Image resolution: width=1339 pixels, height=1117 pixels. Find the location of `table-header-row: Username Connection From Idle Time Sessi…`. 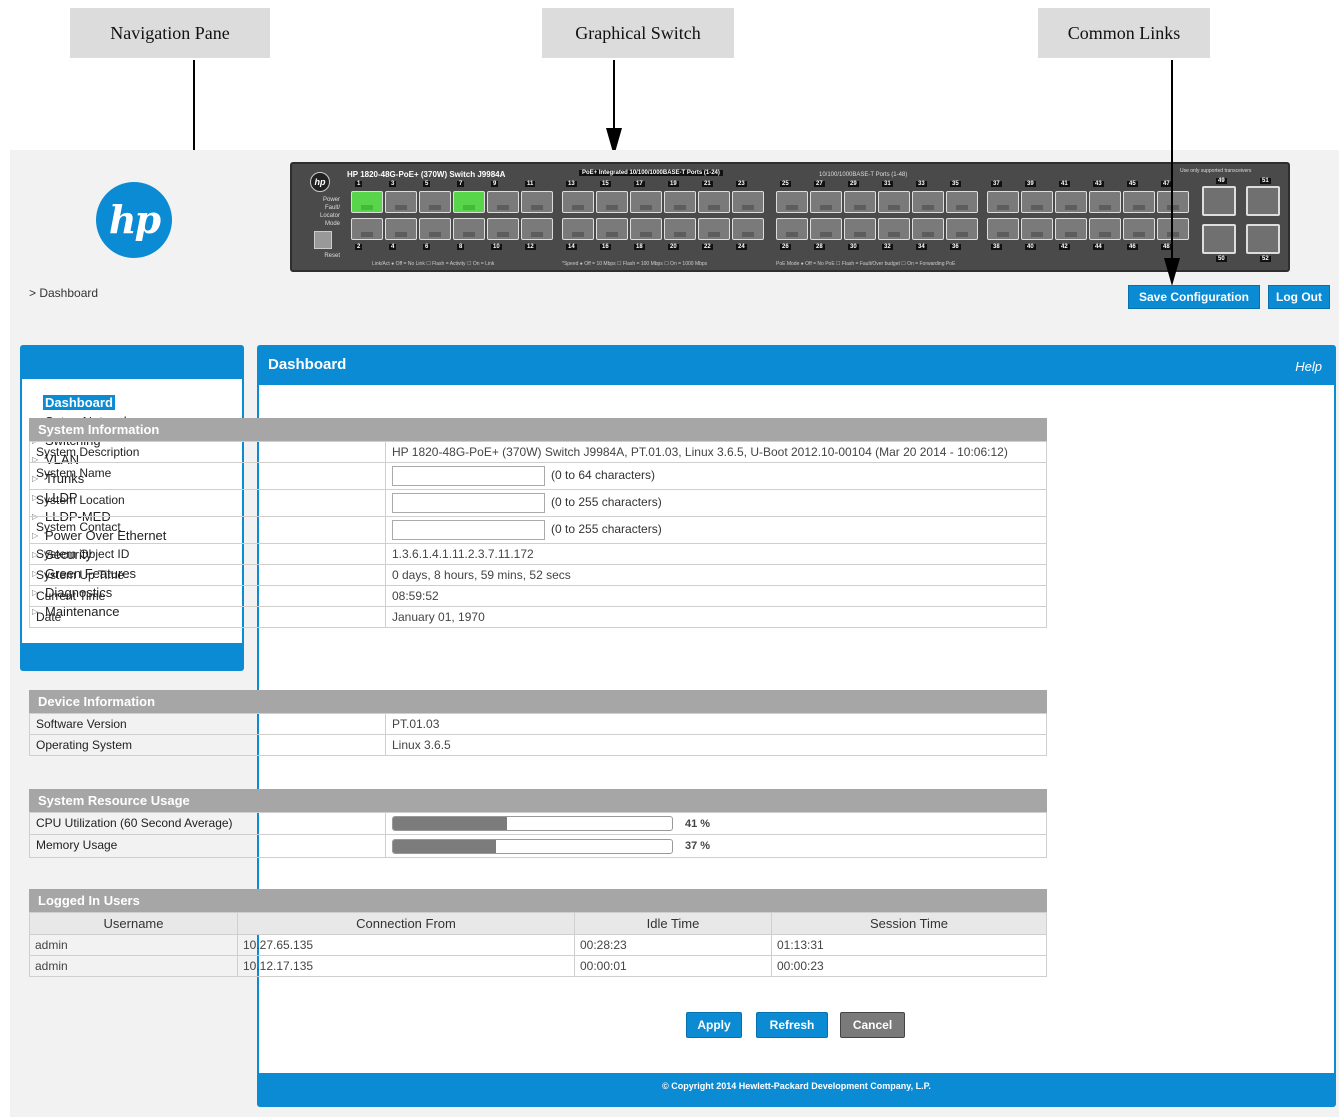

table-header-row: Username Connection From Idle Time Sessi… is located at coordinates (538, 923).